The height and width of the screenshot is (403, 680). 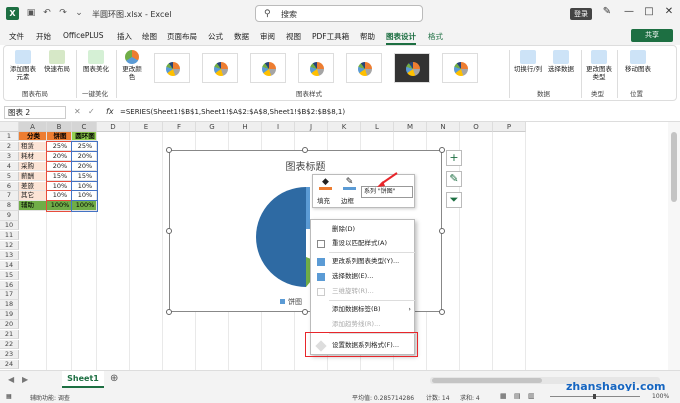 What do you see at coordinates (215, 36) in the screenshot?
I see `tab-formulas: 公式` at bounding box center [215, 36].